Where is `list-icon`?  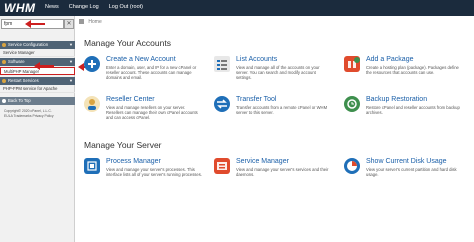 list-icon is located at coordinates (222, 64).